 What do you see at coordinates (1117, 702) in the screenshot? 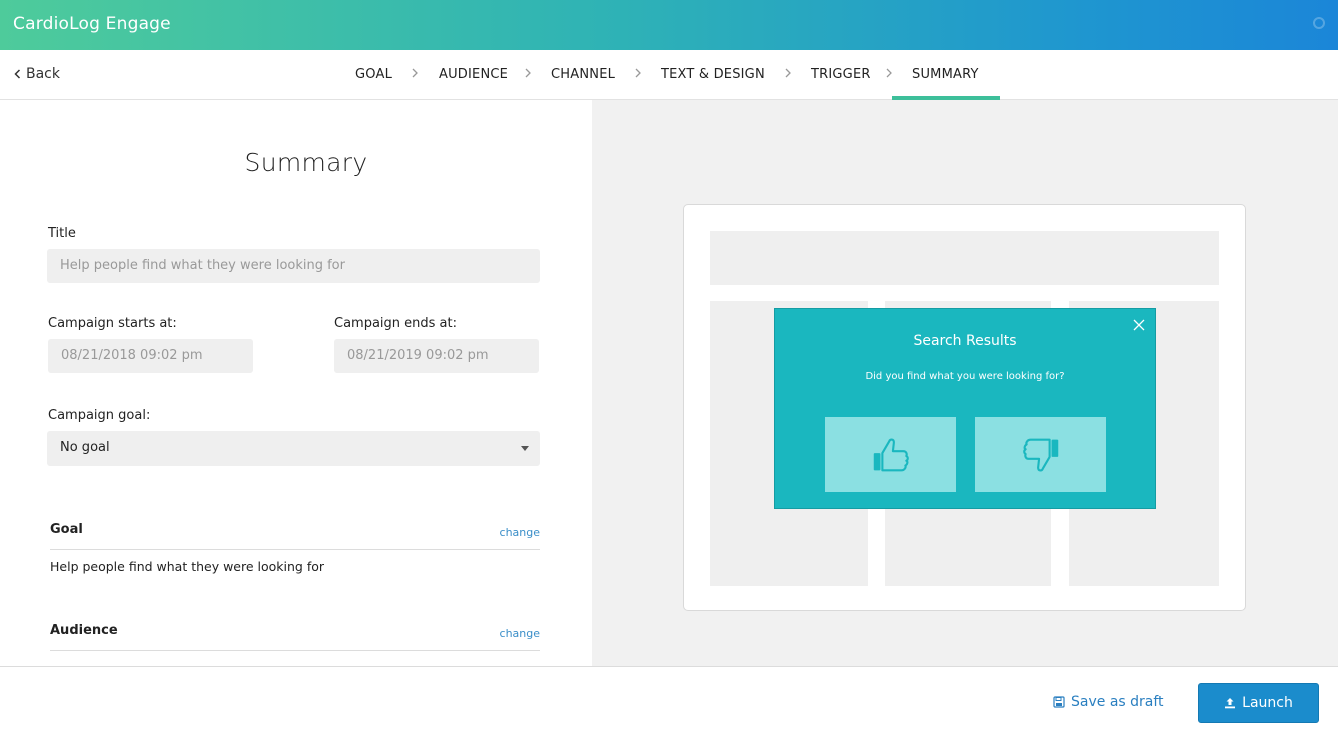
I see `save-draft-label: Save as draft` at bounding box center [1117, 702].